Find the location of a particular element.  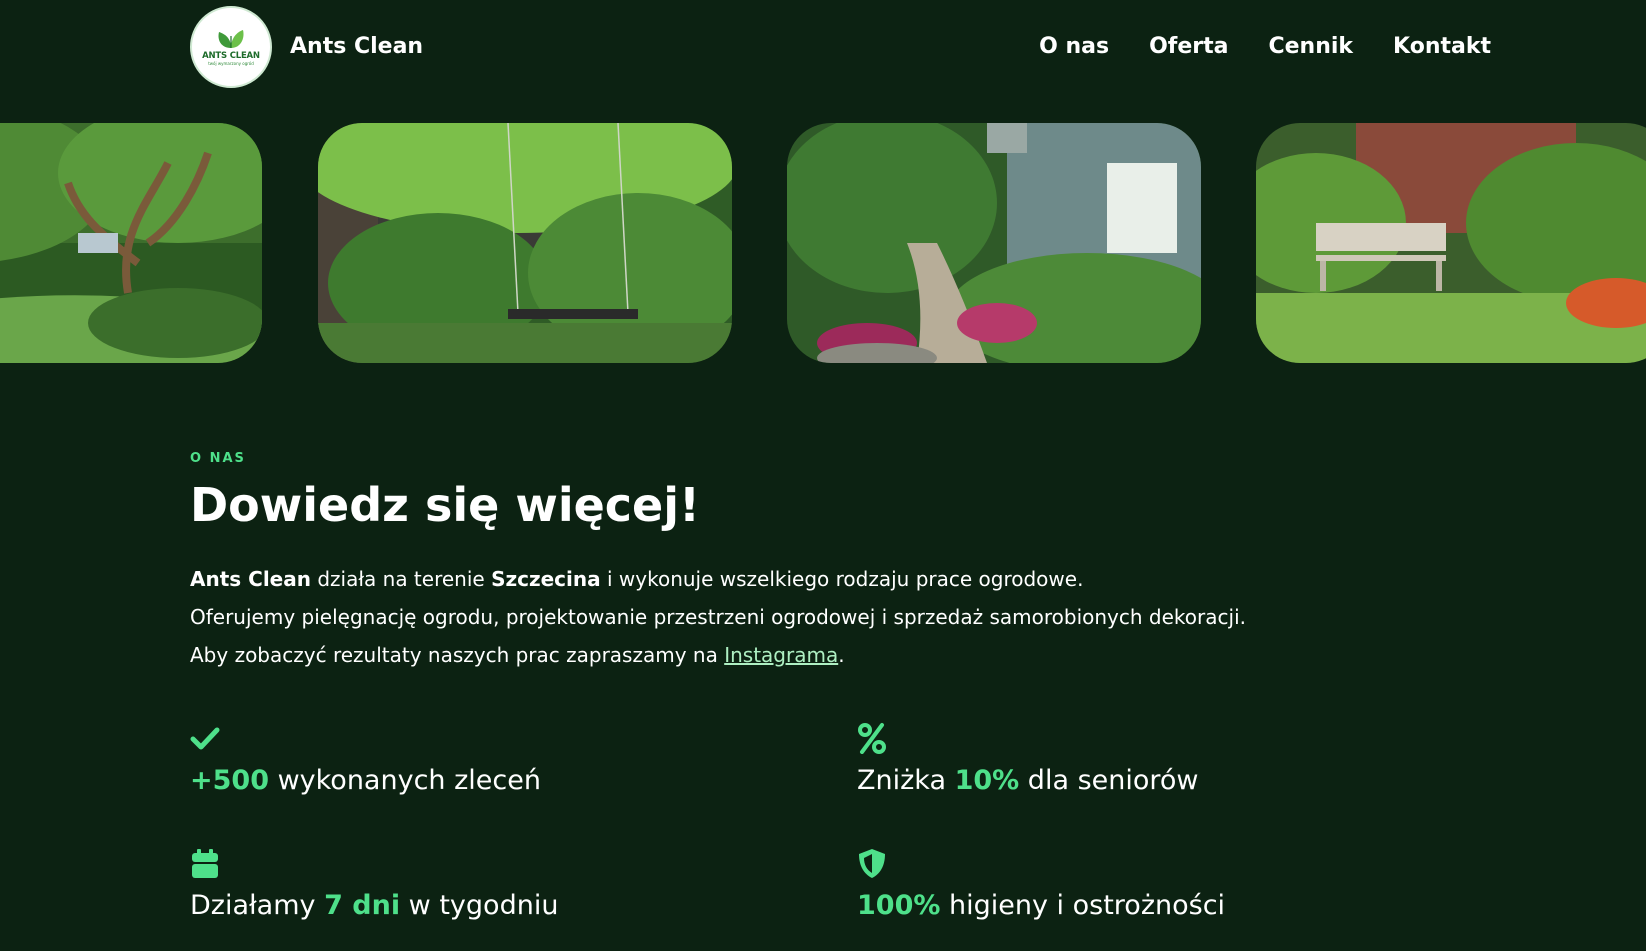

about-line-3-suffix: . is located at coordinates (841, 655).